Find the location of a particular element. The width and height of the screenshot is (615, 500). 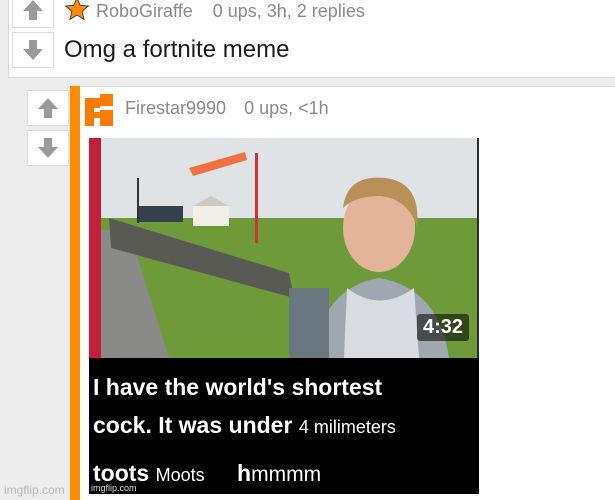

reply-header: Firestar9990 0 ups, <1h is located at coordinates (227, 108).